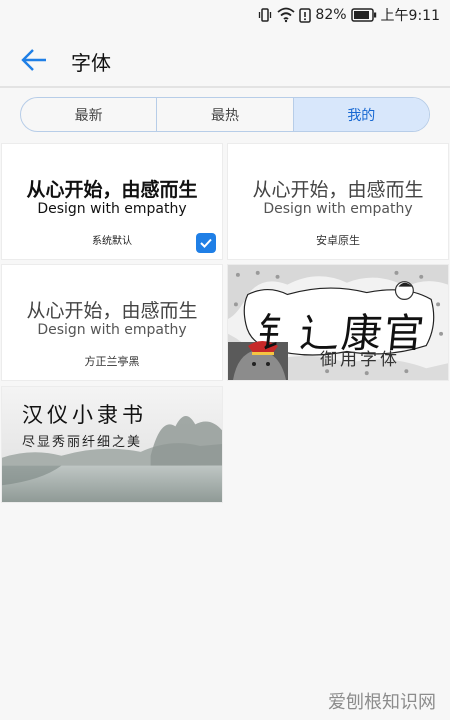  Describe the element at coordinates (331, 15) in the screenshot. I see `battery-percent: 82%` at that location.